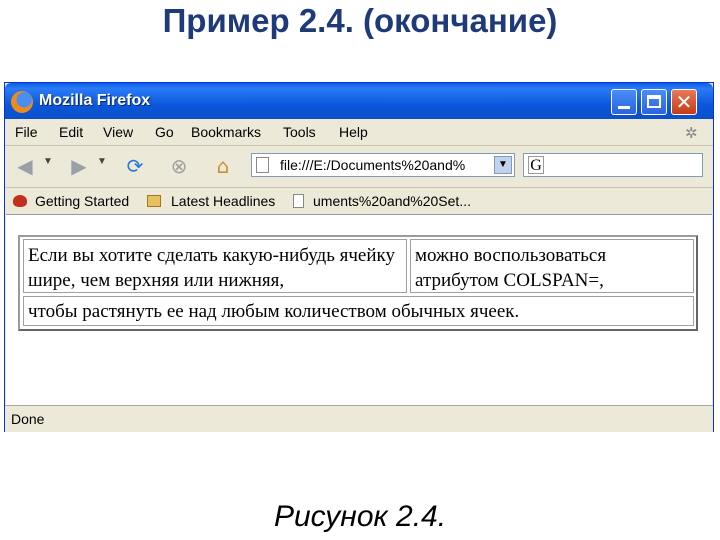 The image size is (720, 540). What do you see at coordinates (353, 132) in the screenshot?
I see `menu-help: Help` at bounding box center [353, 132].